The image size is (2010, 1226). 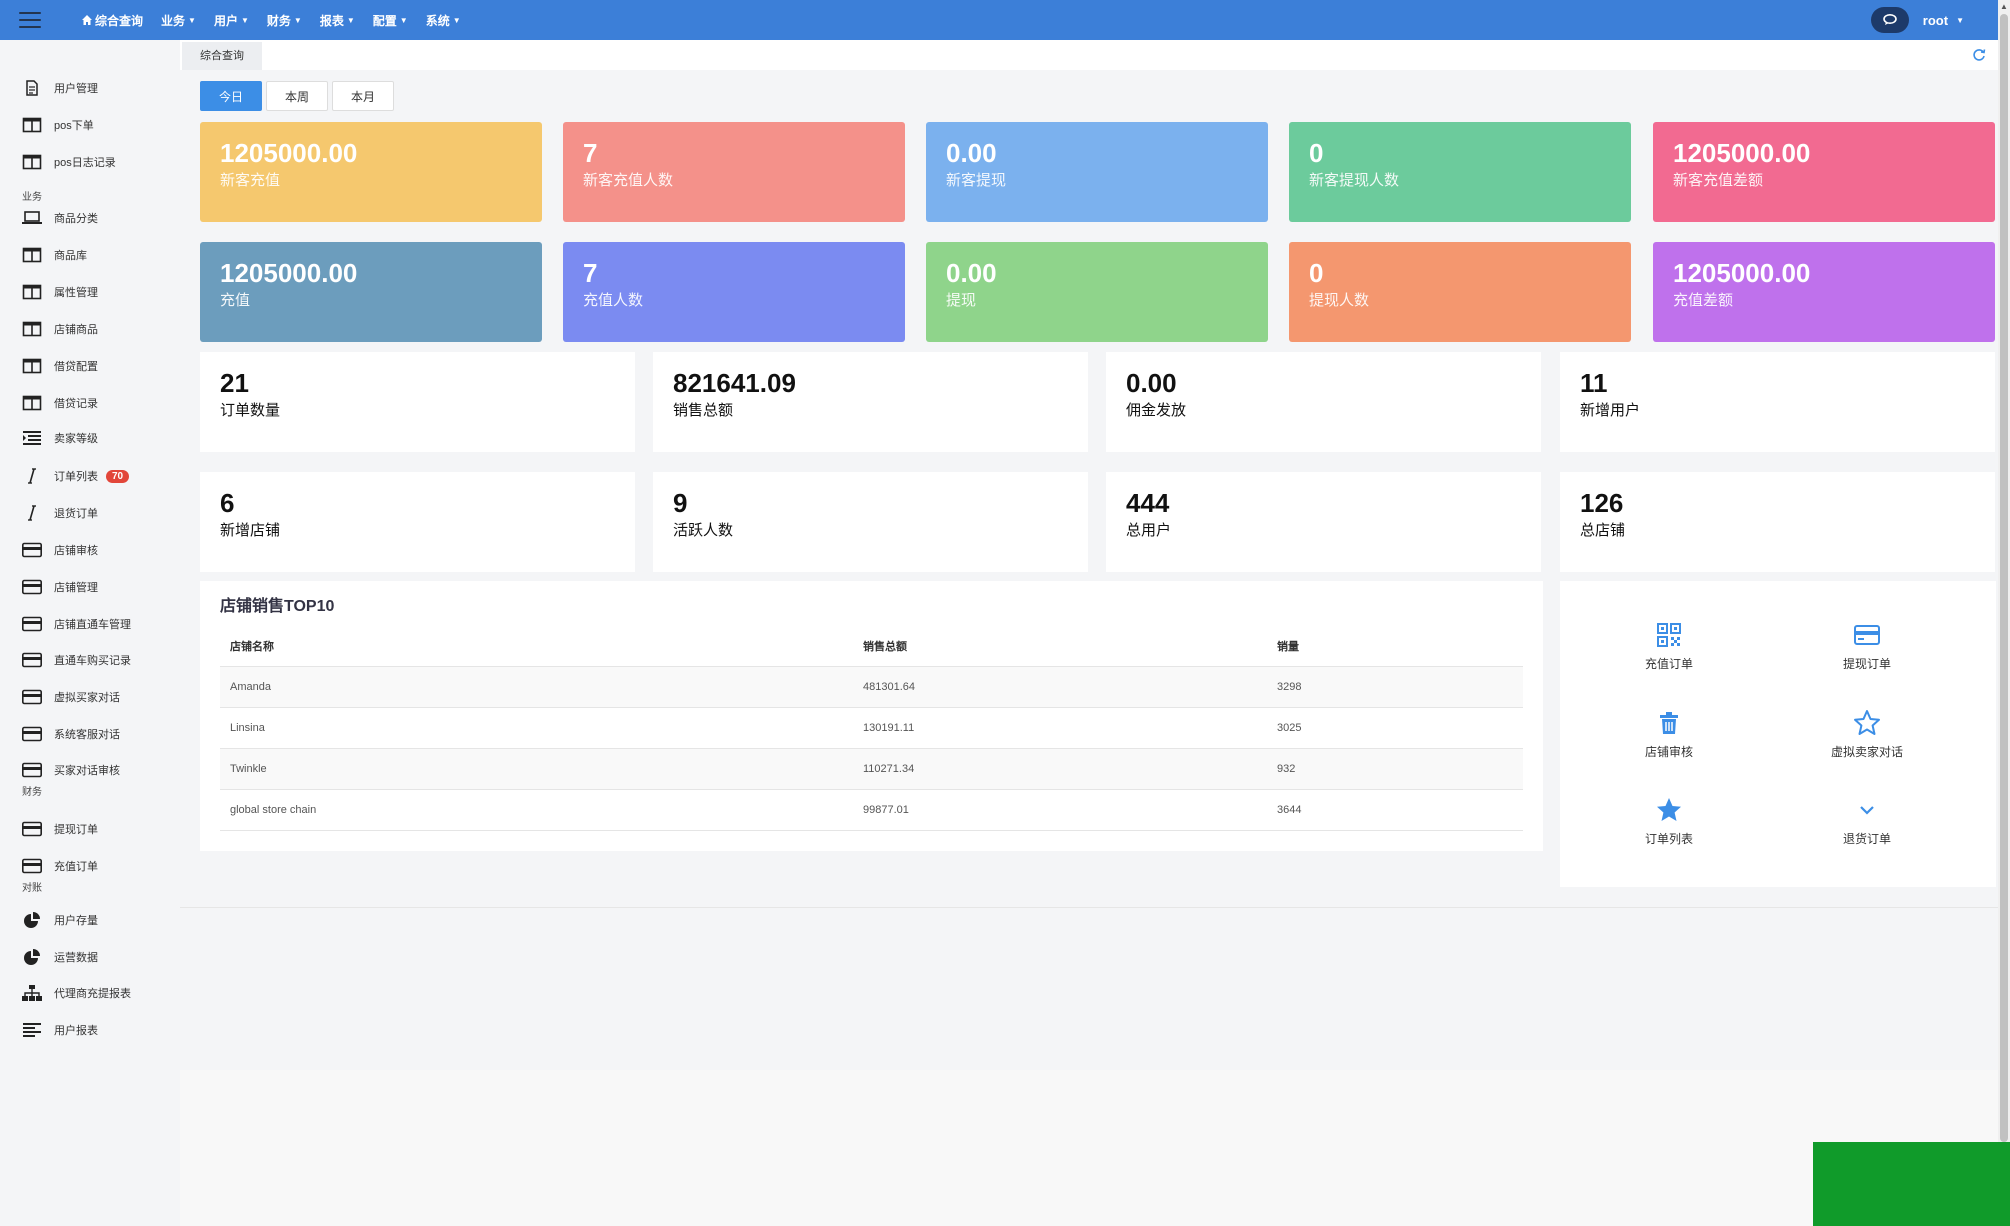 What do you see at coordinates (90, 513) in the screenshot?
I see `sidebar-item: 退货订单` at bounding box center [90, 513].